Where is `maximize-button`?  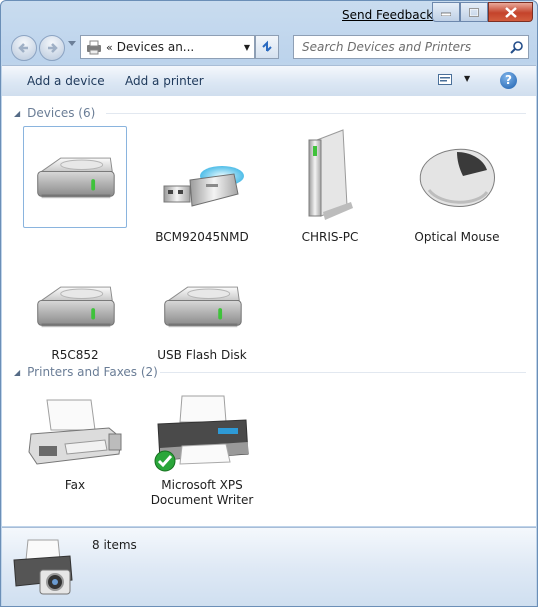 maximize-button is located at coordinates (474, 12).